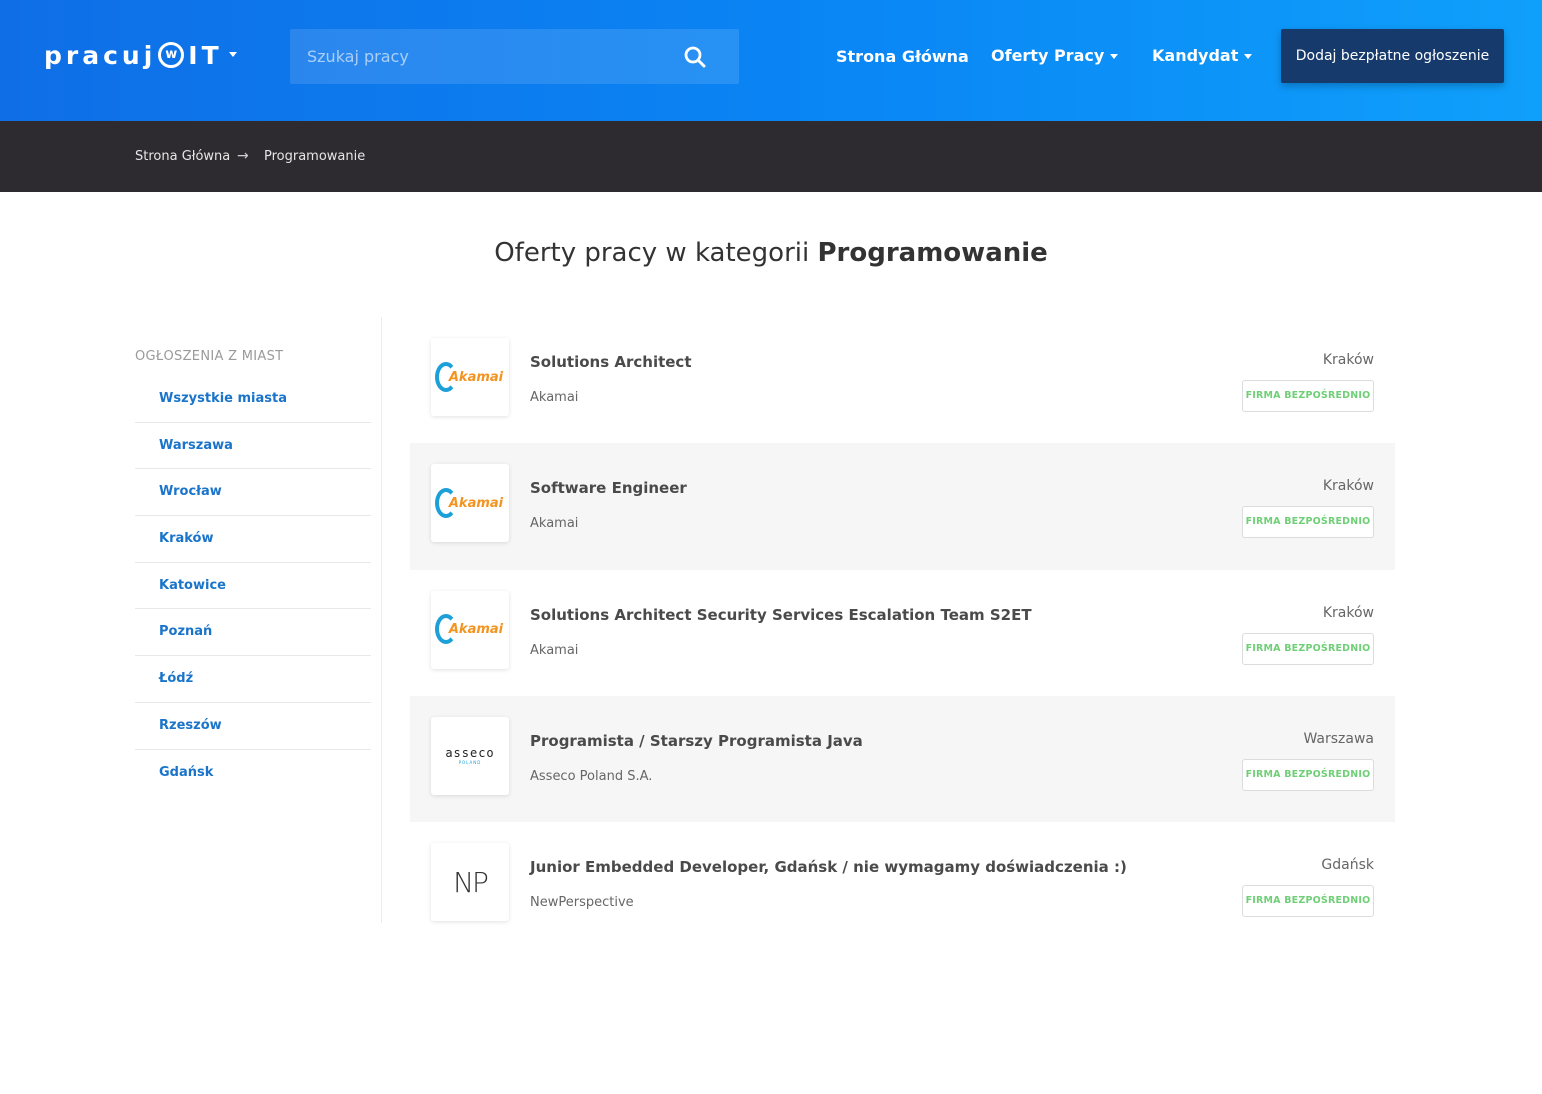 Image resolution: width=1542 pixels, height=1094 pixels. I want to click on nav-job-offers-label: Oferty Pracy, so click(1048, 55).